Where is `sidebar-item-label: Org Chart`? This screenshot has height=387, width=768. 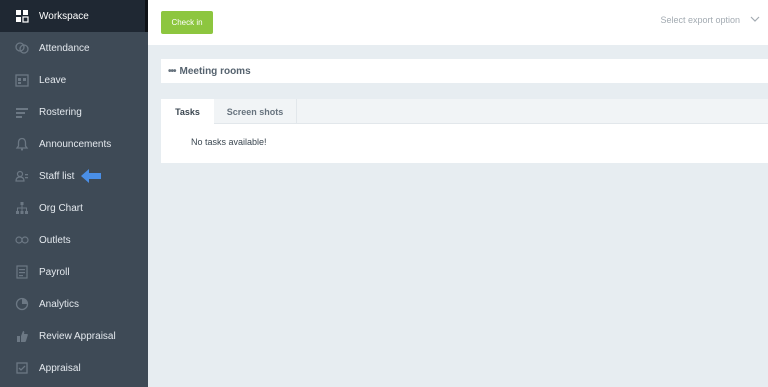
sidebar-item-label: Org Chart is located at coordinates (61, 208).